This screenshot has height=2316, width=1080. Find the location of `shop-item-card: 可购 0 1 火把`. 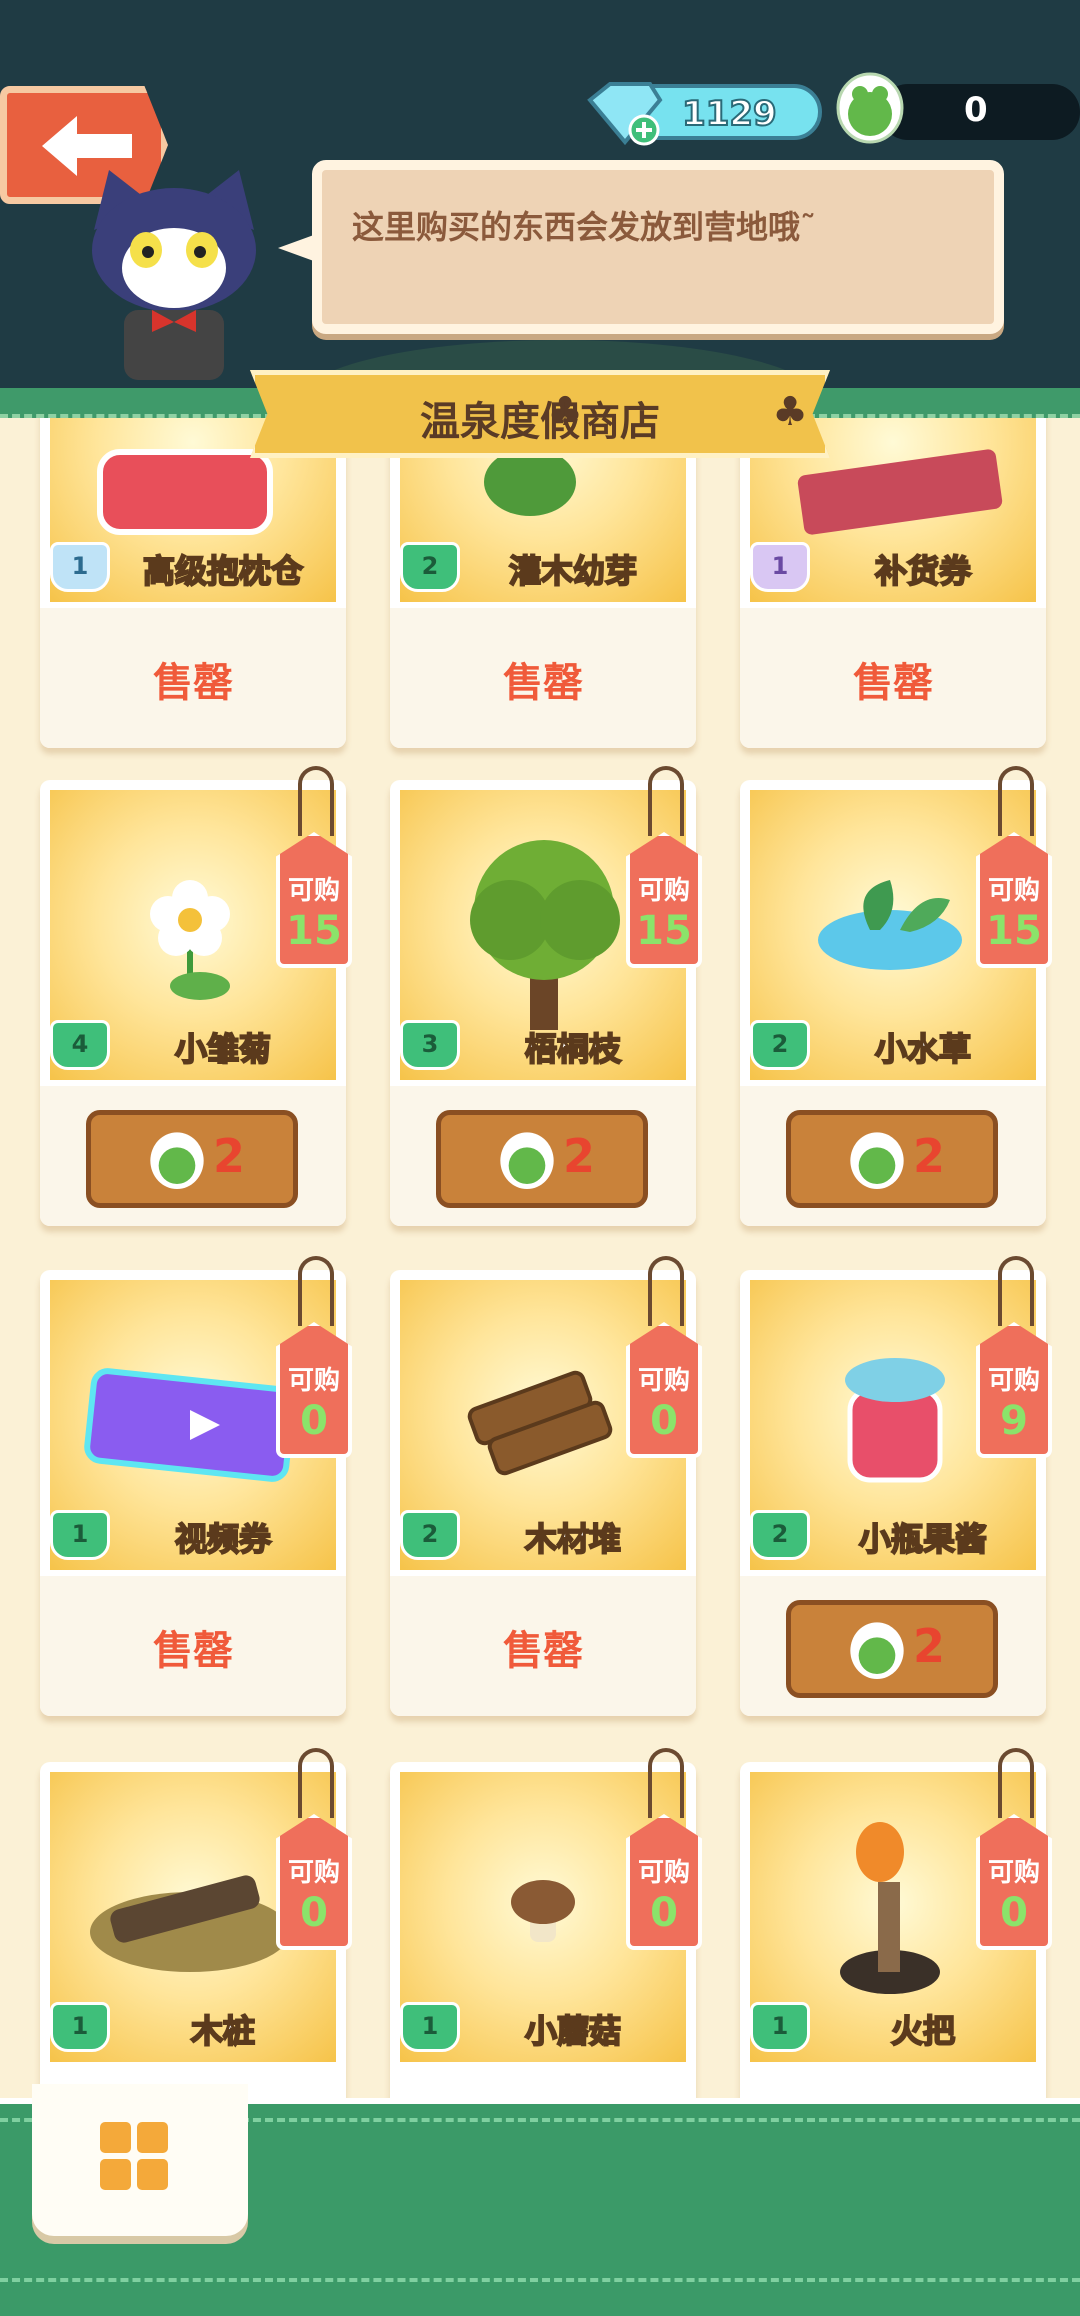

shop-item-card: 可购 0 1 火把 is located at coordinates (896, 1923).